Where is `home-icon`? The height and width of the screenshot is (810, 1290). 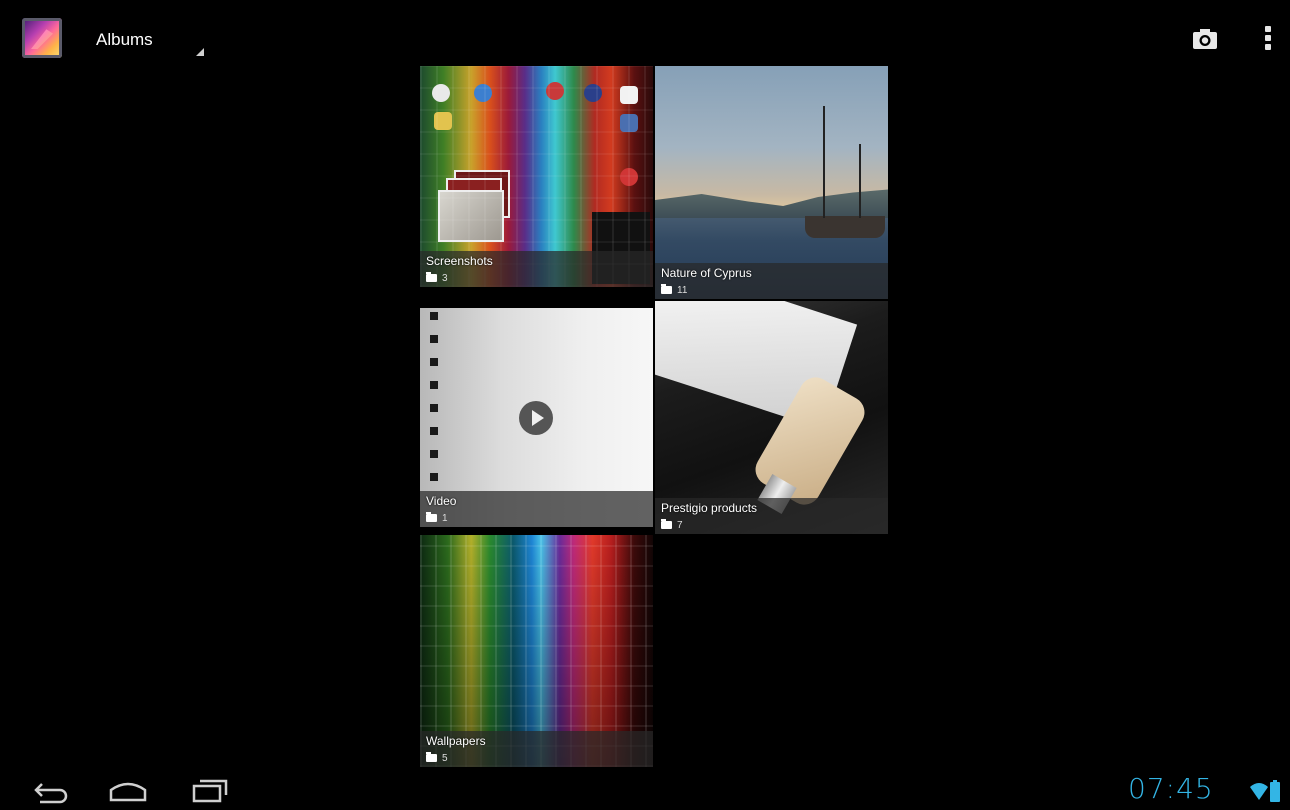 home-icon is located at coordinates (128, 792).